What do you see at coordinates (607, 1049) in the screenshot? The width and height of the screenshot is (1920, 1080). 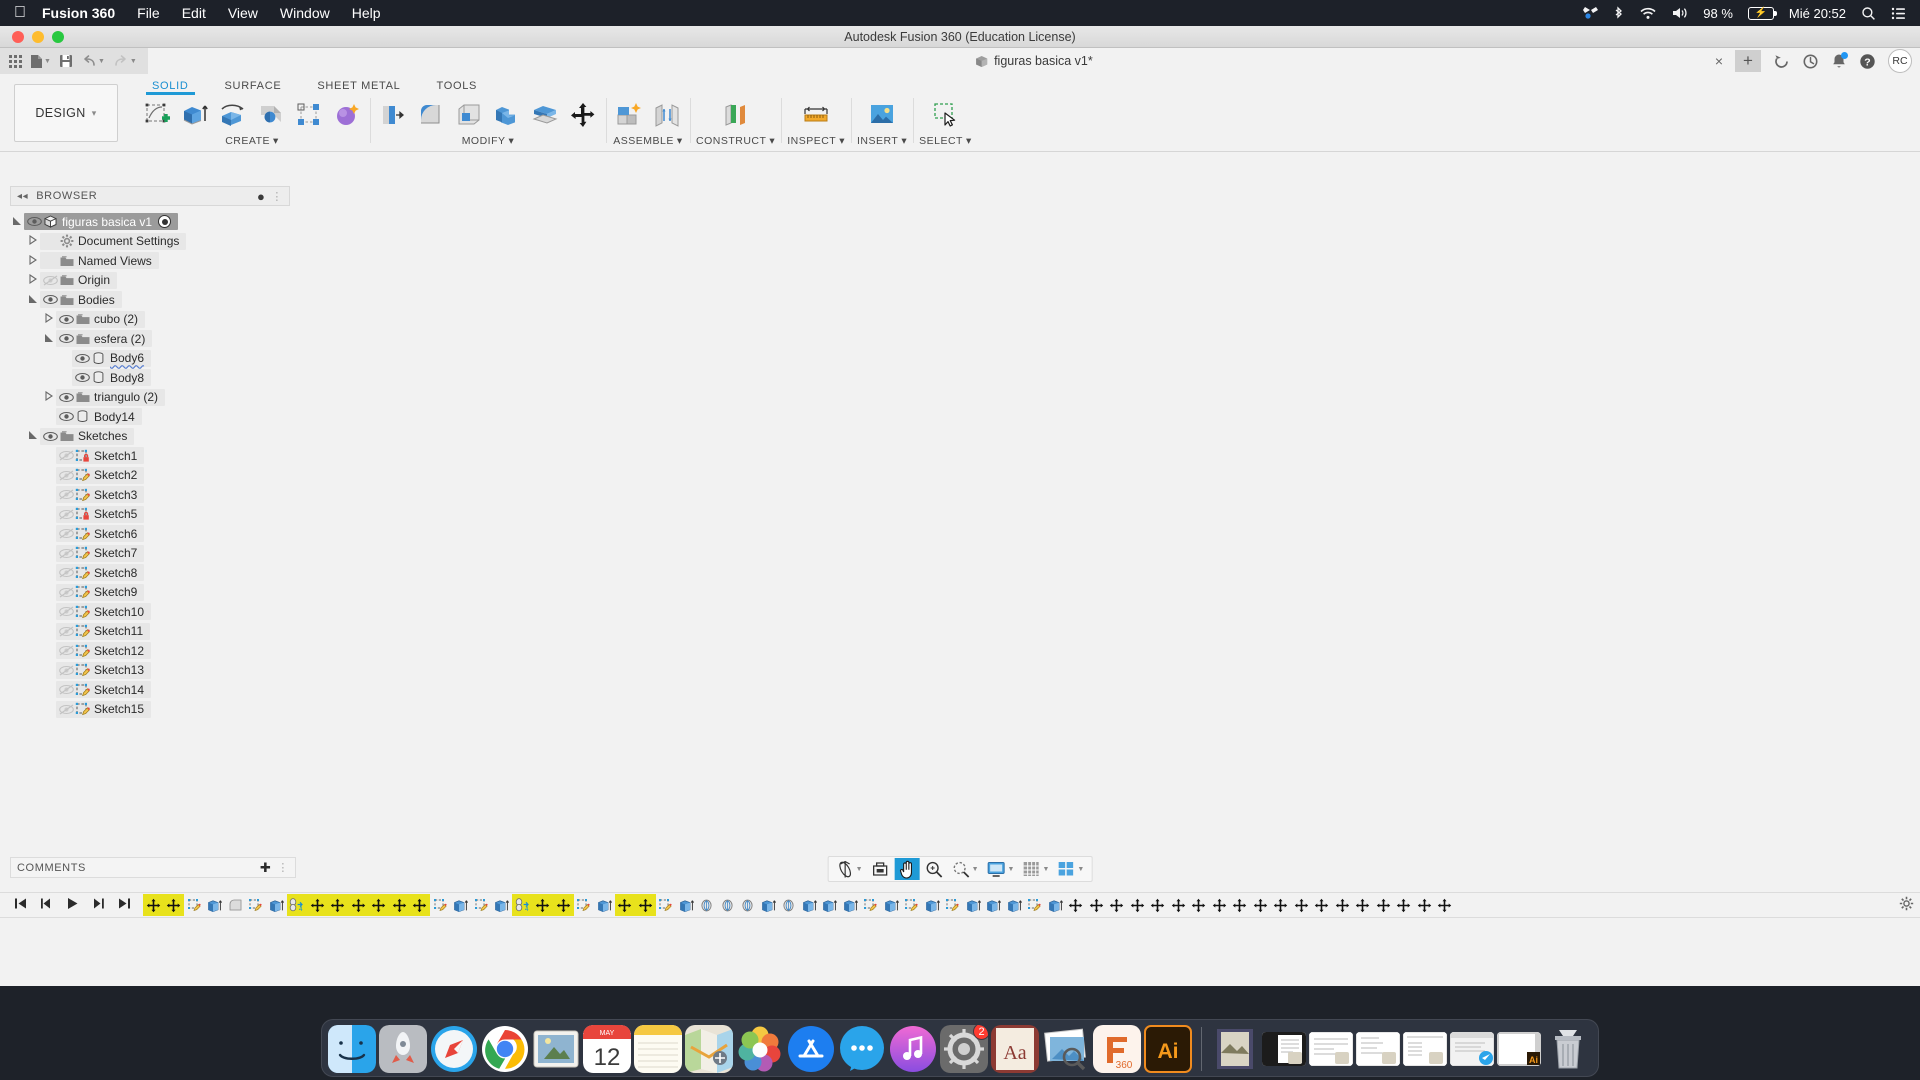 I see `dock-app-calendar: MAY 12` at bounding box center [607, 1049].